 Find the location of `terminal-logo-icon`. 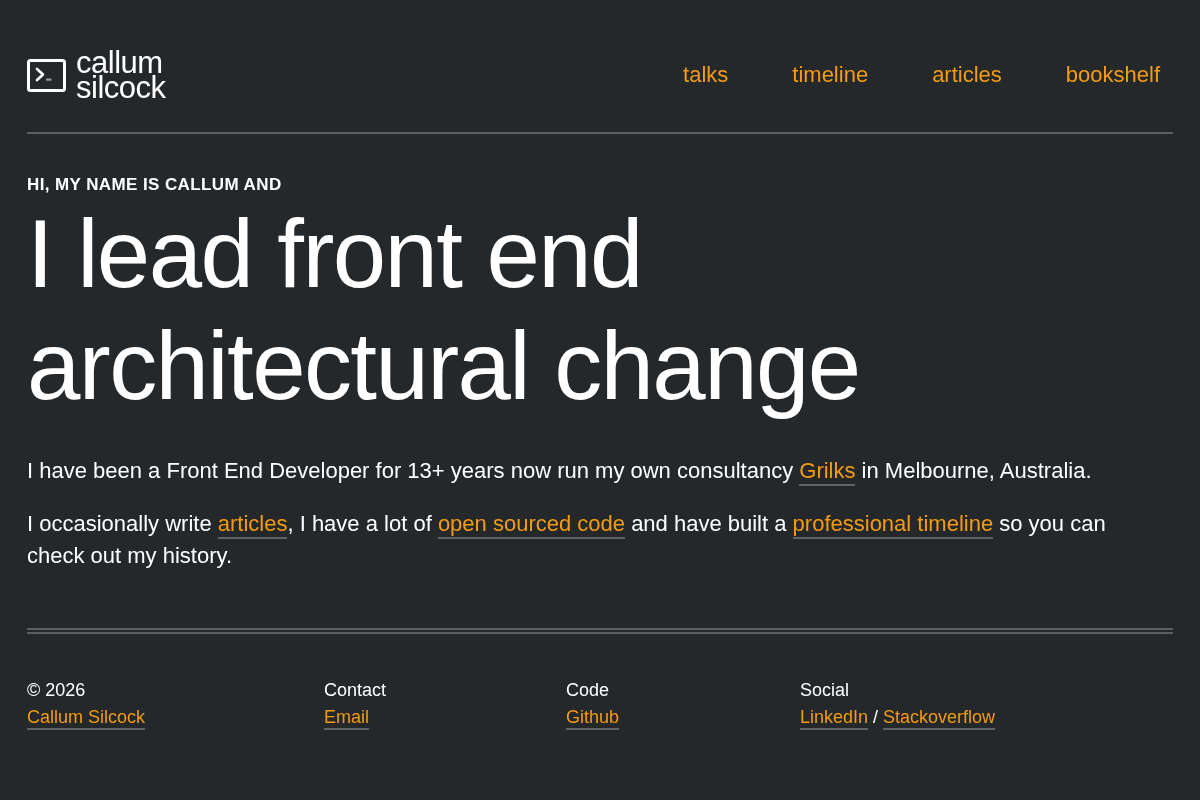

terminal-logo-icon is located at coordinates (46, 75).